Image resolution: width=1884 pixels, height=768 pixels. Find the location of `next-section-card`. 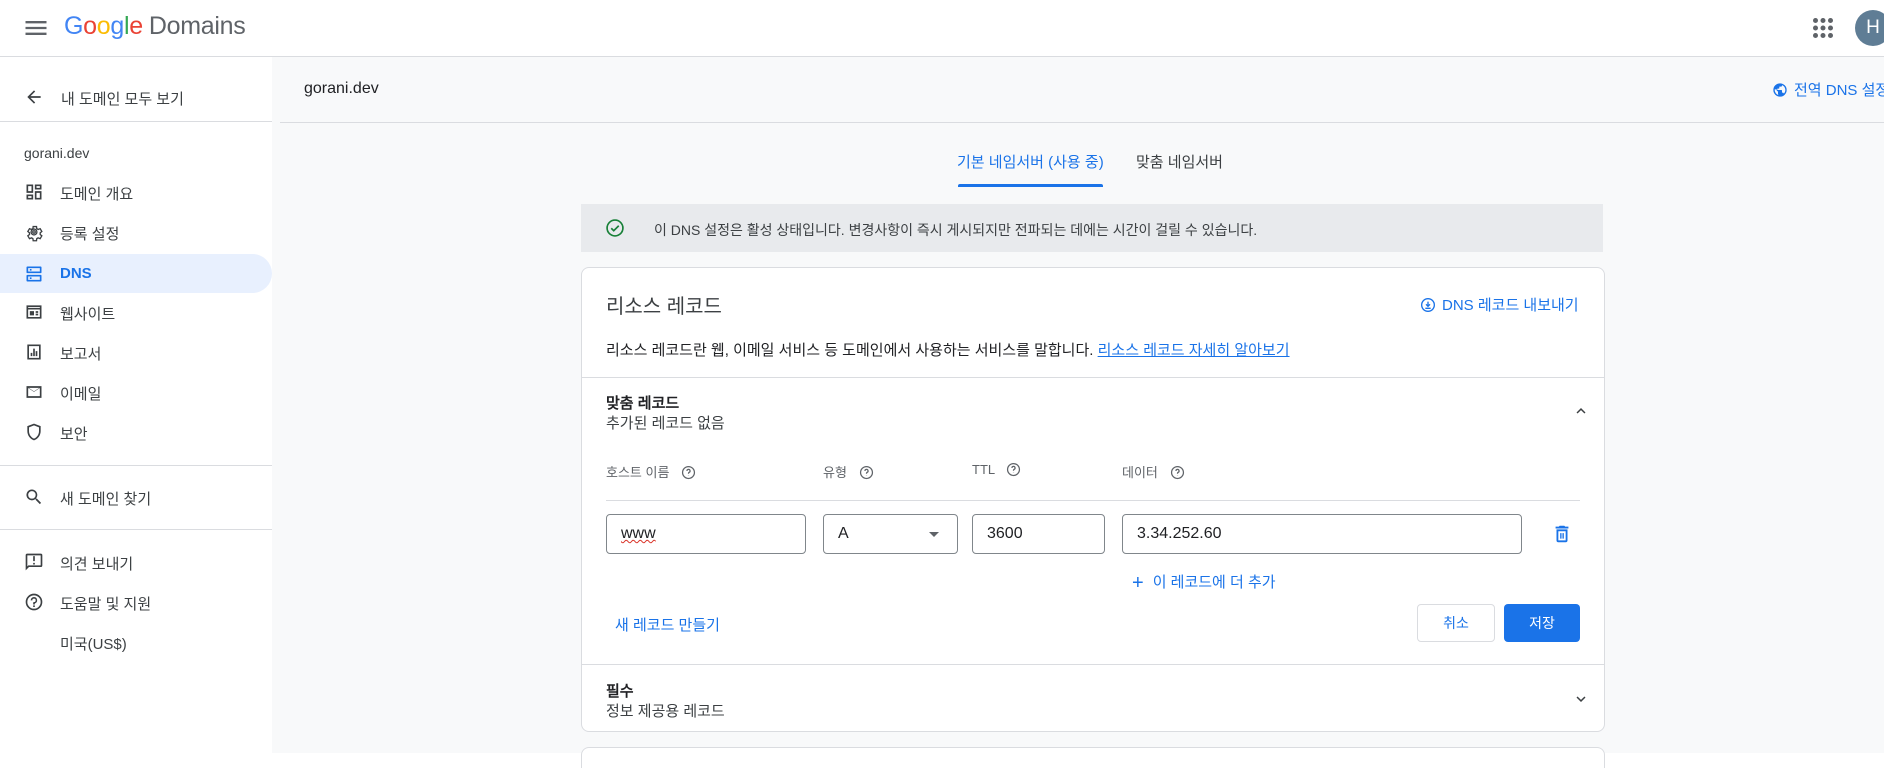

next-section-card is located at coordinates (1093, 757).